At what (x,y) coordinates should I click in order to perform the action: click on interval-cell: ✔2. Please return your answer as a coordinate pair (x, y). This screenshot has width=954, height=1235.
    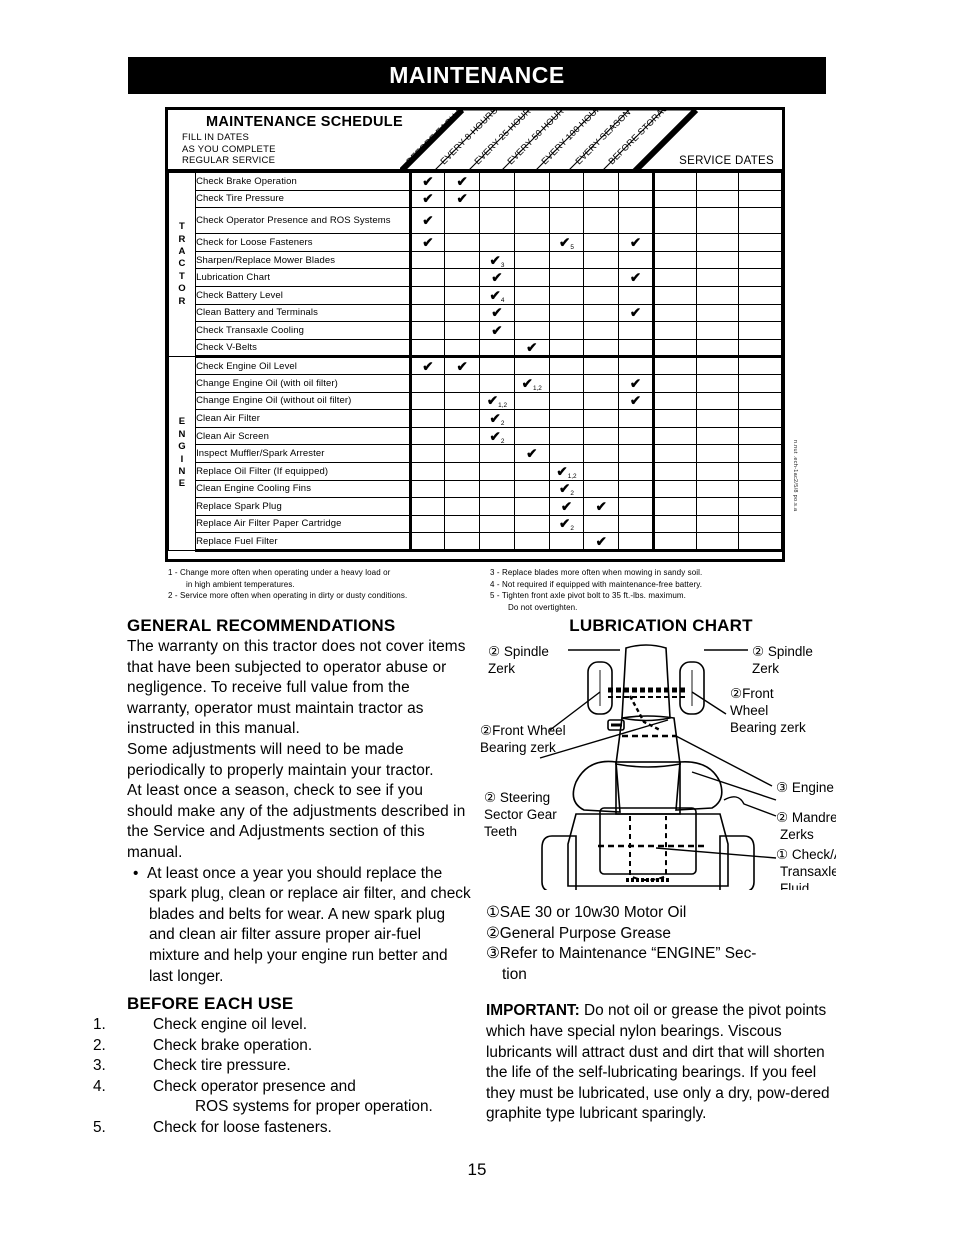
    Looking at the image, I should click on (497, 436).